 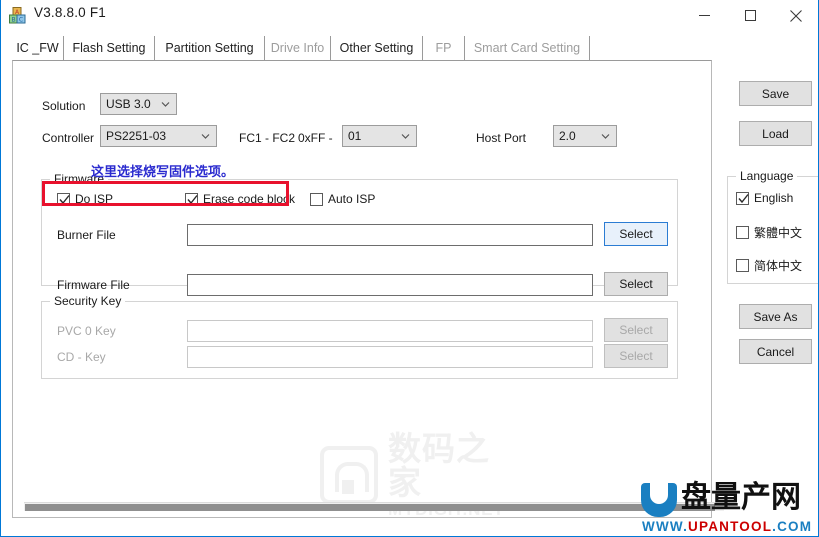 What do you see at coordinates (501, 138) in the screenshot?
I see `host-port-label: Host Port` at bounding box center [501, 138].